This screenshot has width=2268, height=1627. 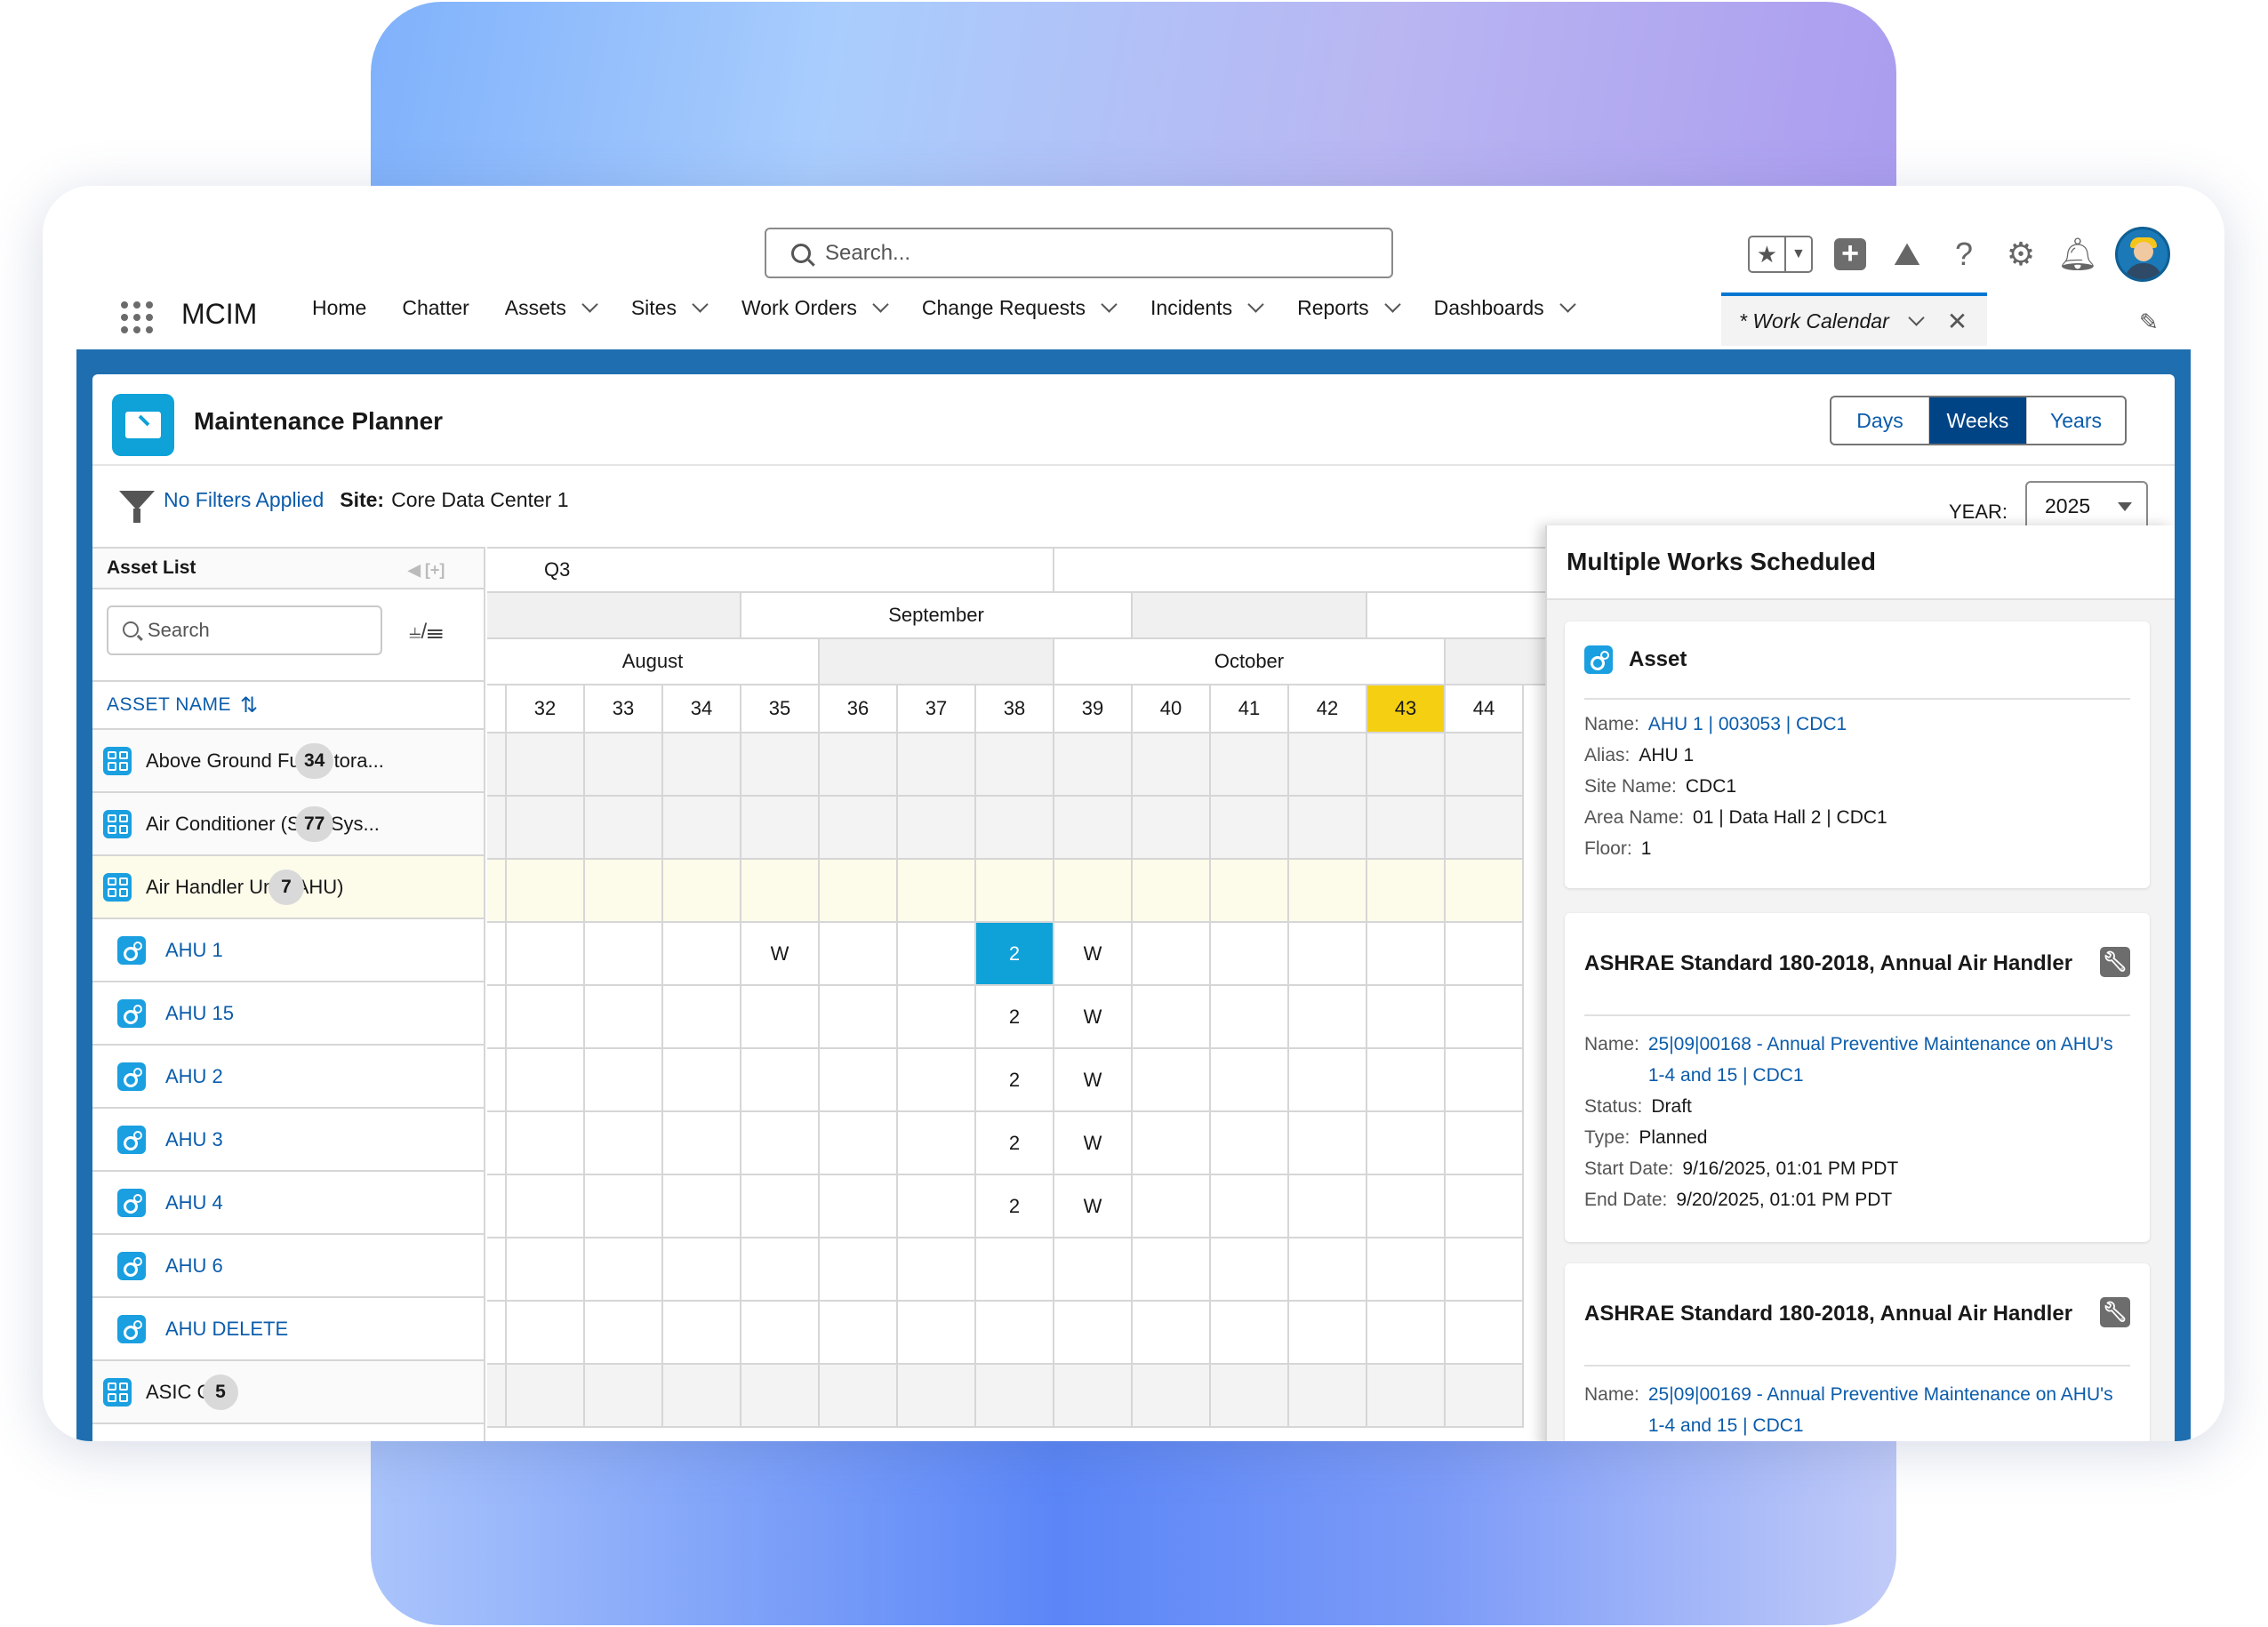 What do you see at coordinates (244, 630) in the screenshot?
I see `asset-search-input: Search` at bounding box center [244, 630].